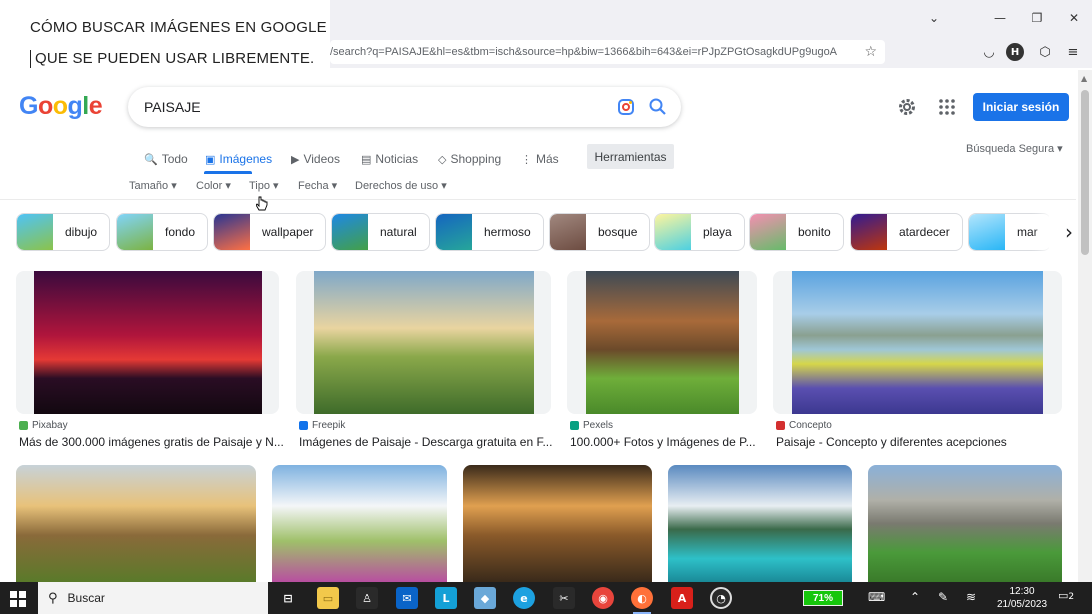 The height and width of the screenshot is (614, 1092). I want to click on lingo-app-icon: L, so click(446, 598).